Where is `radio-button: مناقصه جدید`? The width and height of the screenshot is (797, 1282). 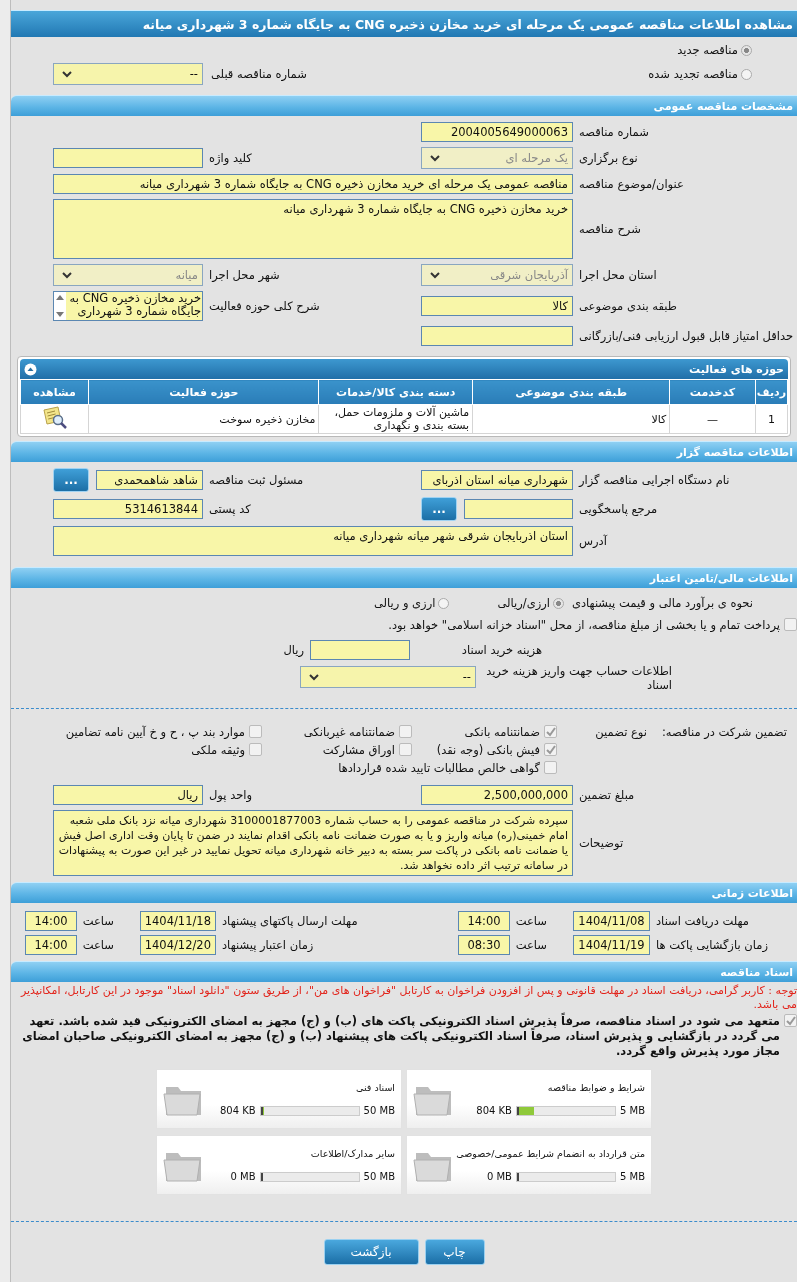
radio-button: مناقصه جدید is located at coordinates (714, 50).